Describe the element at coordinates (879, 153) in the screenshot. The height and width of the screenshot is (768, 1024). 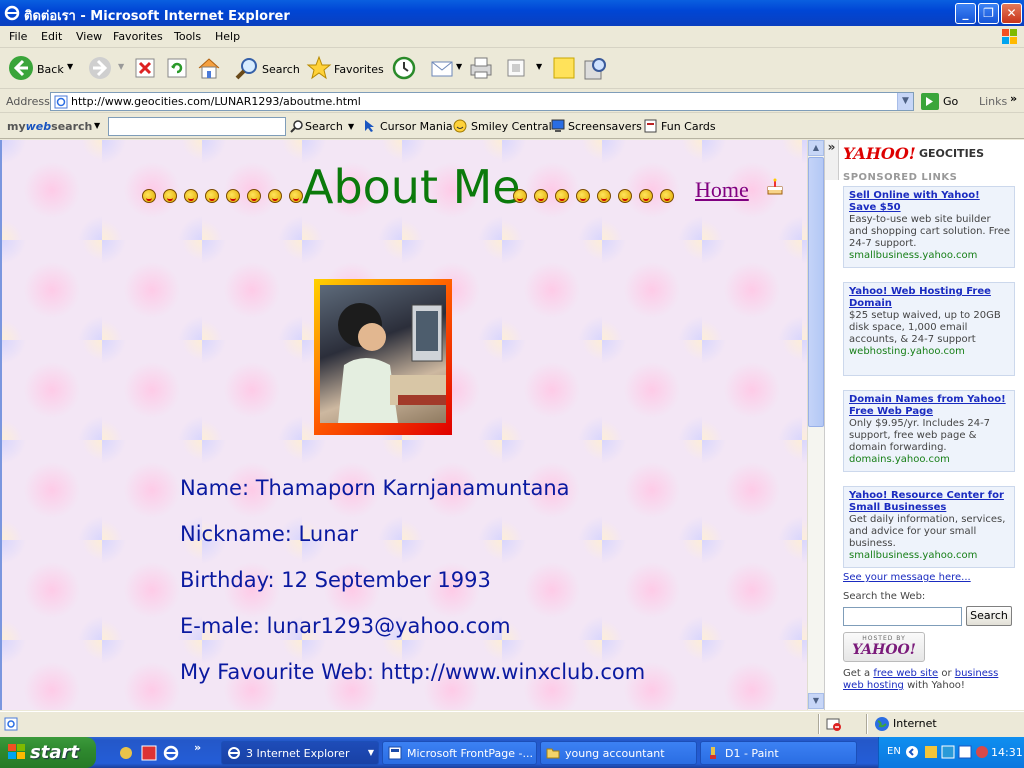
I see `yahoo-logo: YAHOO!` at that location.